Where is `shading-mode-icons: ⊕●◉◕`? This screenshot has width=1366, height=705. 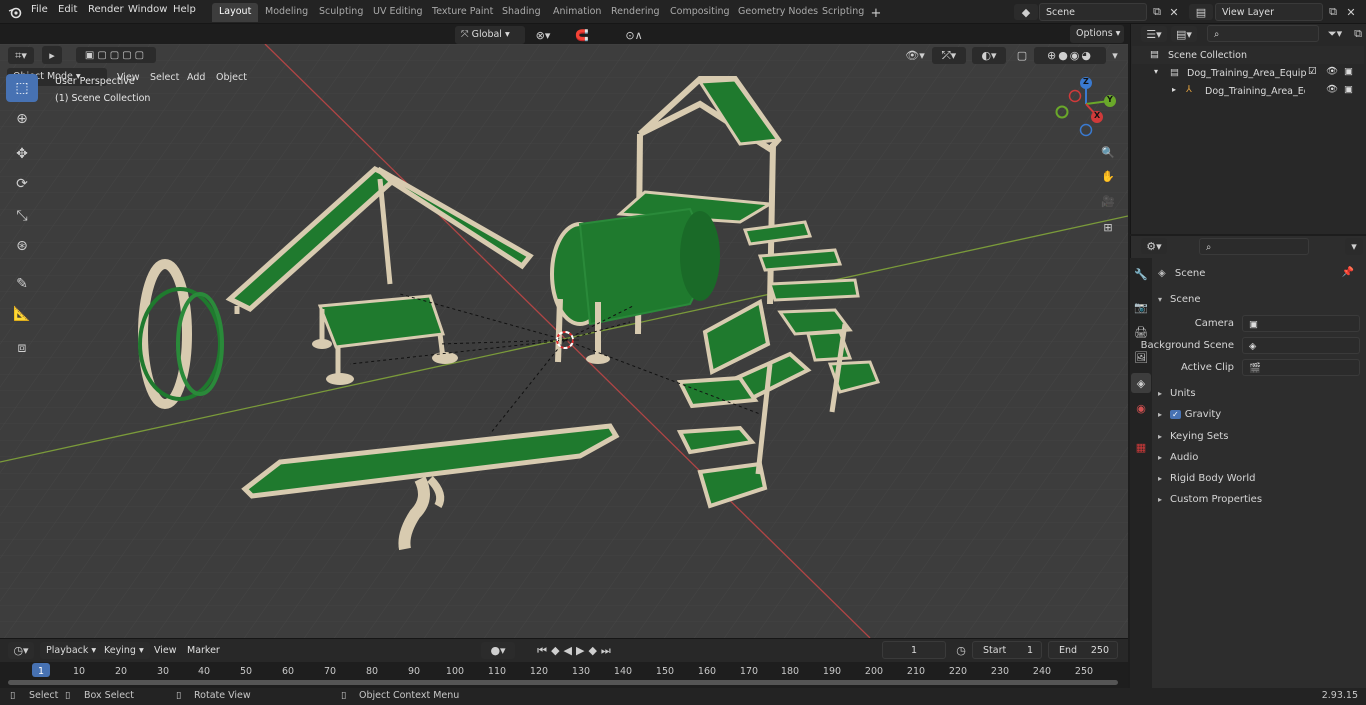
shading-mode-icons: ⊕●◉◕ is located at coordinates (1070, 55).